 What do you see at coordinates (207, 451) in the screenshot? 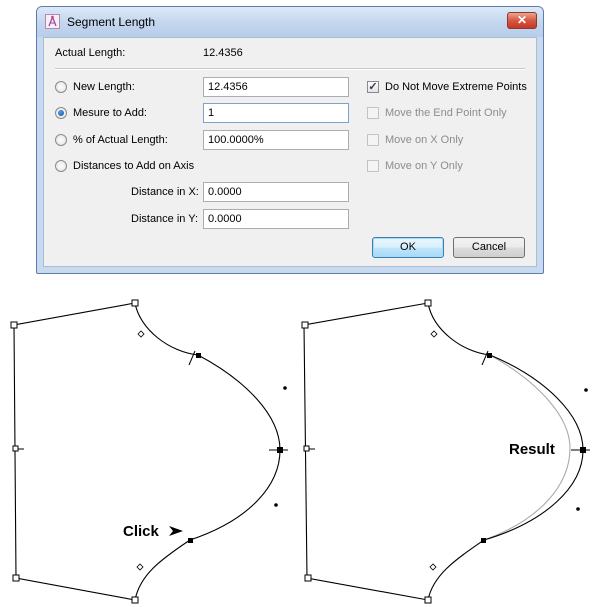
I see `left-armhole-curve` at bounding box center [207, 451].